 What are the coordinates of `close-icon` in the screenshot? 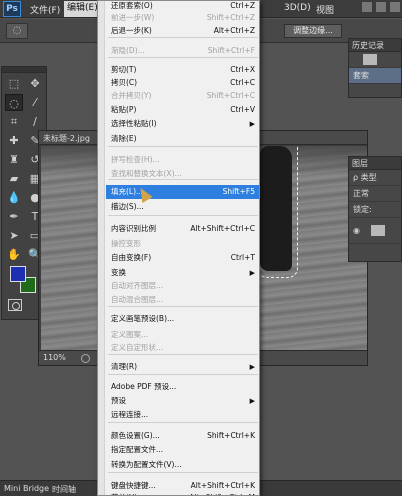 It's located at (395, 7).